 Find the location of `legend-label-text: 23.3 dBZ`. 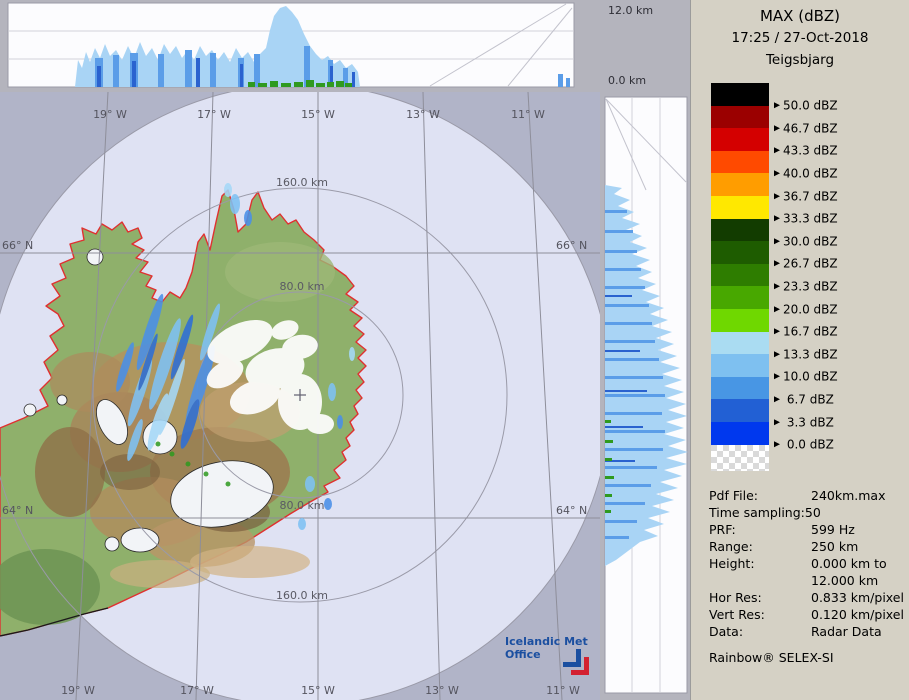

legend-label-text: 23.3 dBZ is located at coordinates (810, 286).